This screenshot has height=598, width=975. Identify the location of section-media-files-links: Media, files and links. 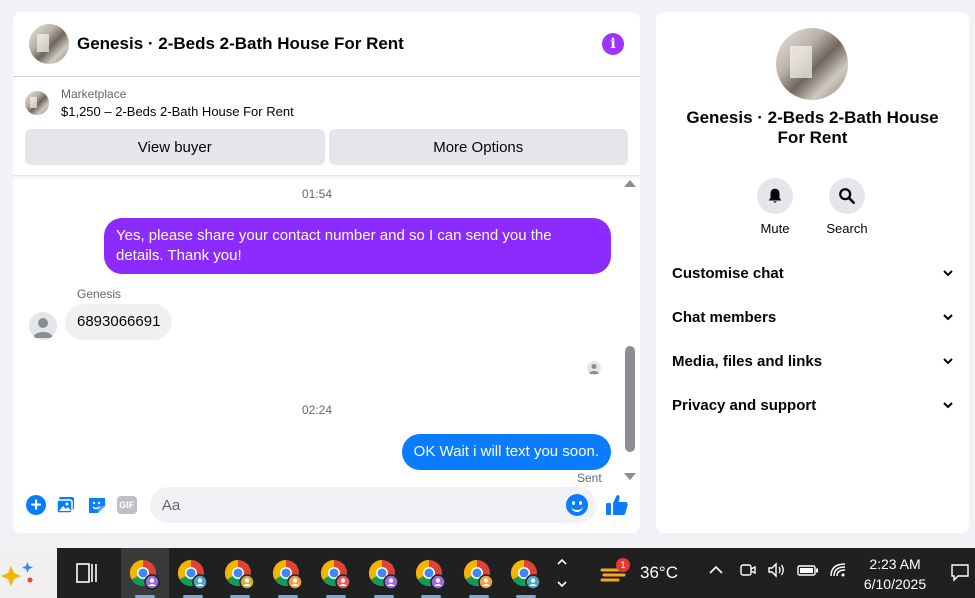
(813, 361).